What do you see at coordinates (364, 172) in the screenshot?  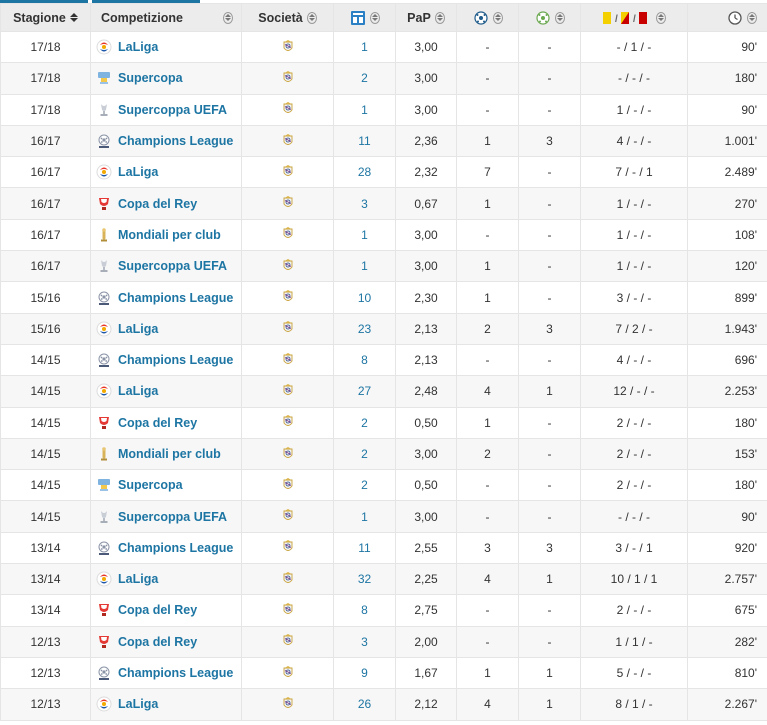 I see `appearances-link: 28` at bounding box center [364, 172].